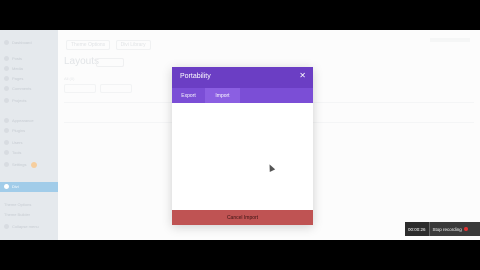  What do you see at coordinates (302, 76) in the screenshot?
I see `close-icon: ✕` at bounding box center [302, 76].